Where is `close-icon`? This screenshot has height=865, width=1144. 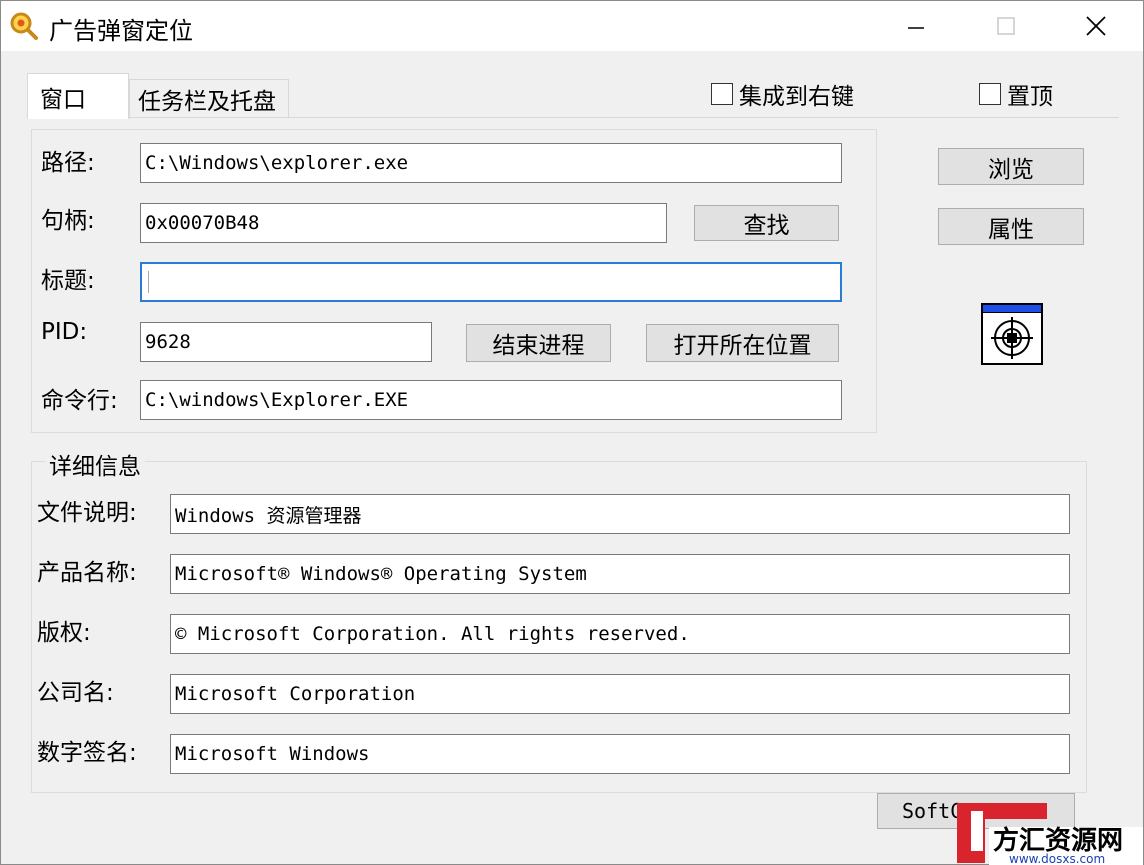
close-icon is located at coordinates (1096, 26).